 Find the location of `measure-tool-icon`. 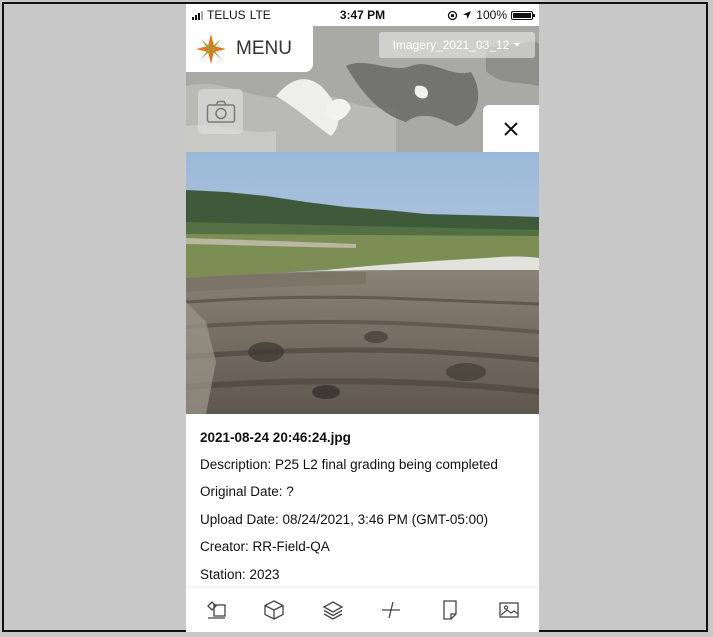

measure-tool-icon is located at coordinates (216, 610).